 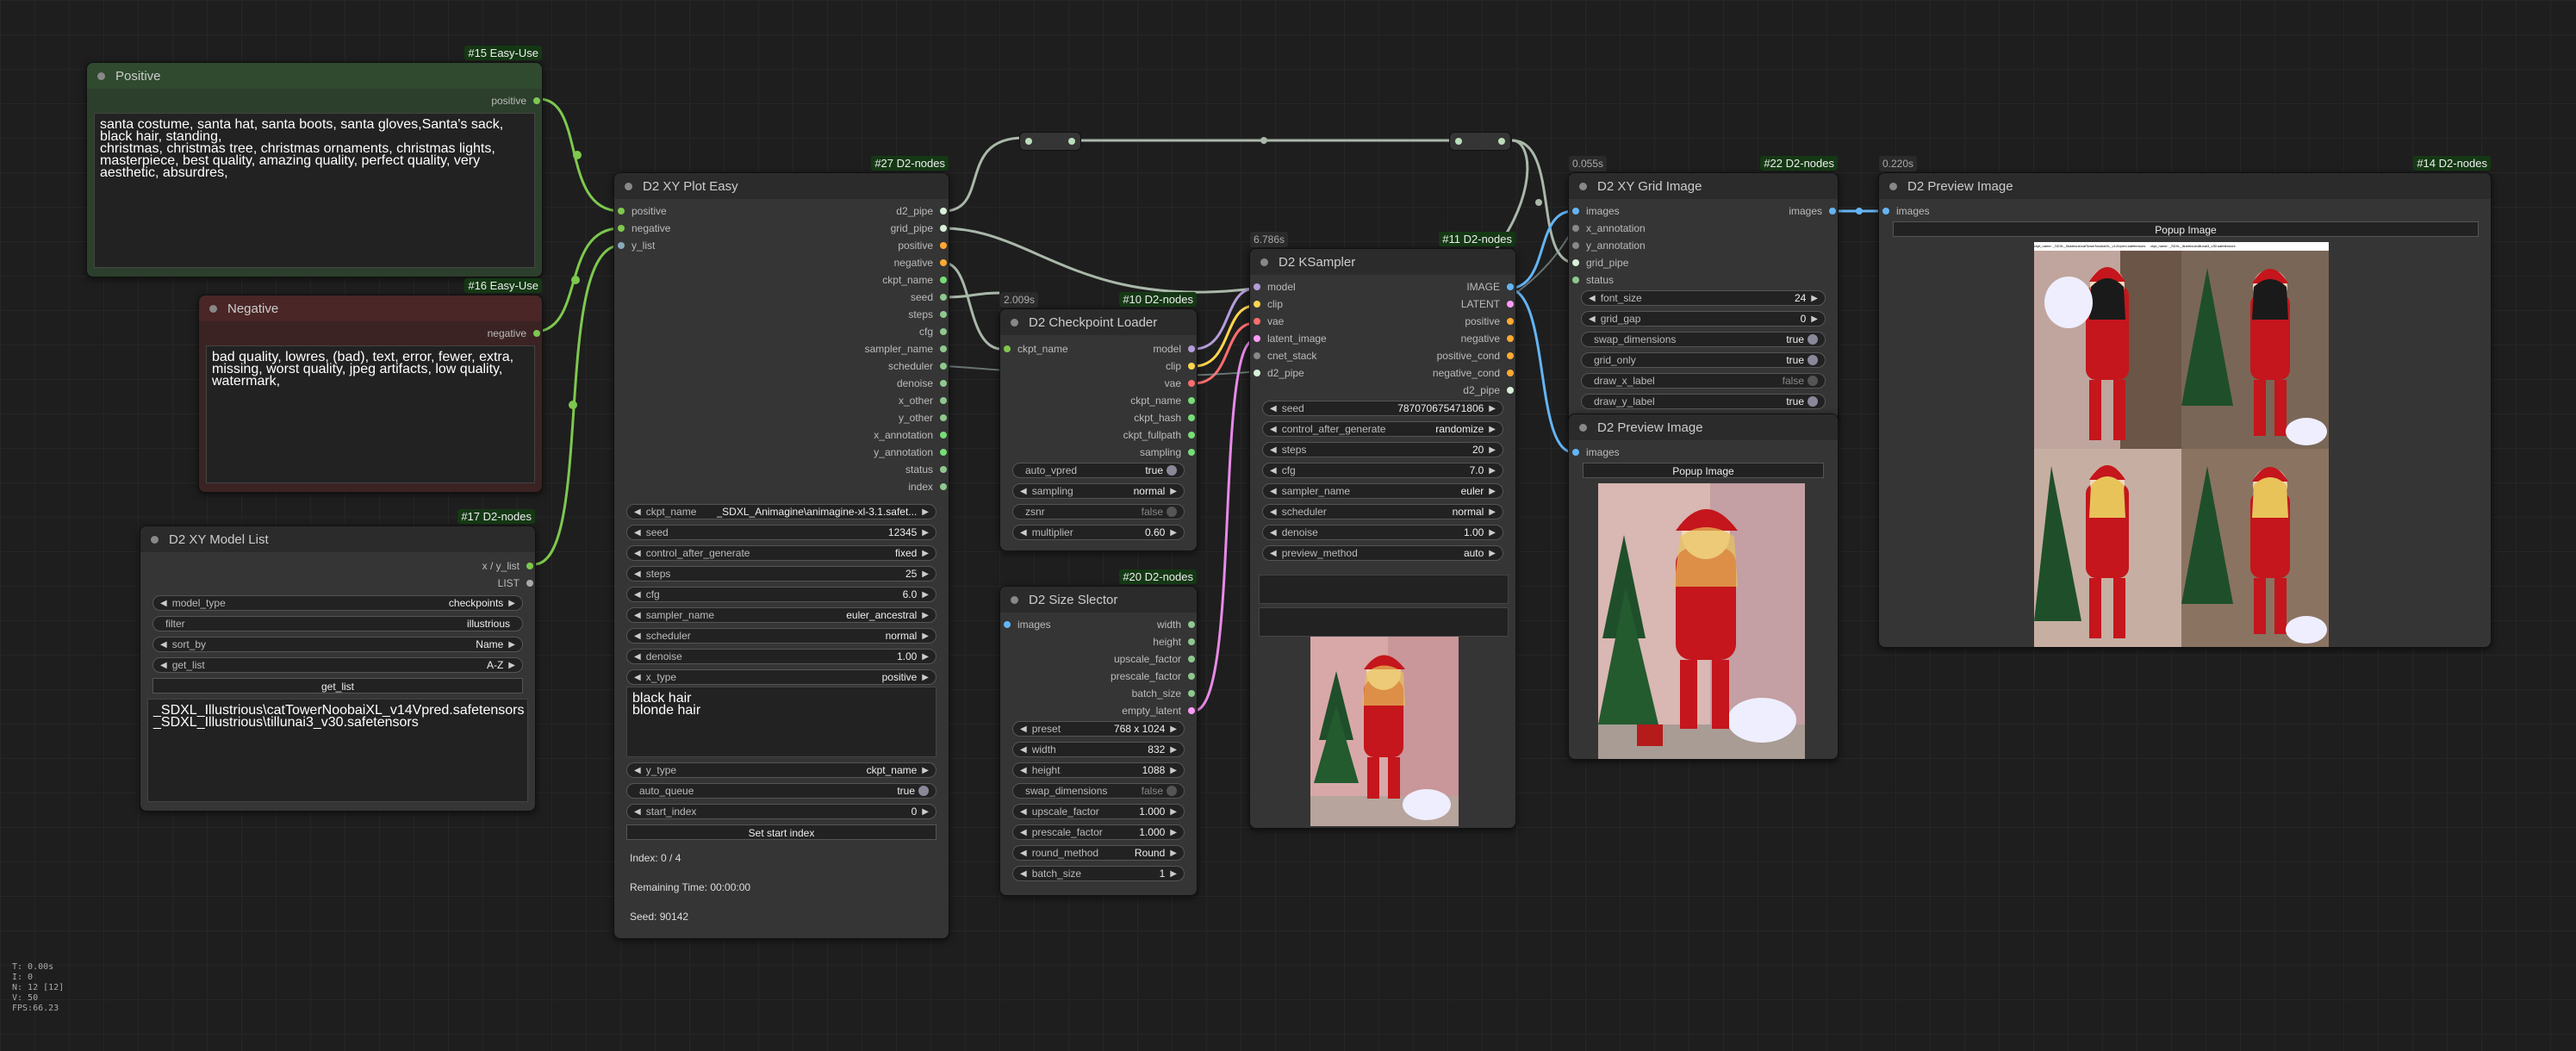 I want to click on output-index: index, so click(x=927, y=486).